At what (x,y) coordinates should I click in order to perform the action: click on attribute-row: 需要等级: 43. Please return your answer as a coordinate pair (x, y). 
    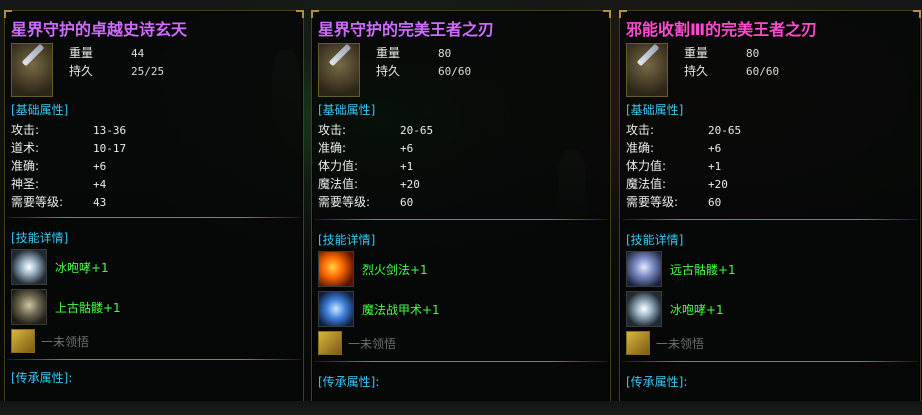
    Looking at the image, I should click on (59, 202).